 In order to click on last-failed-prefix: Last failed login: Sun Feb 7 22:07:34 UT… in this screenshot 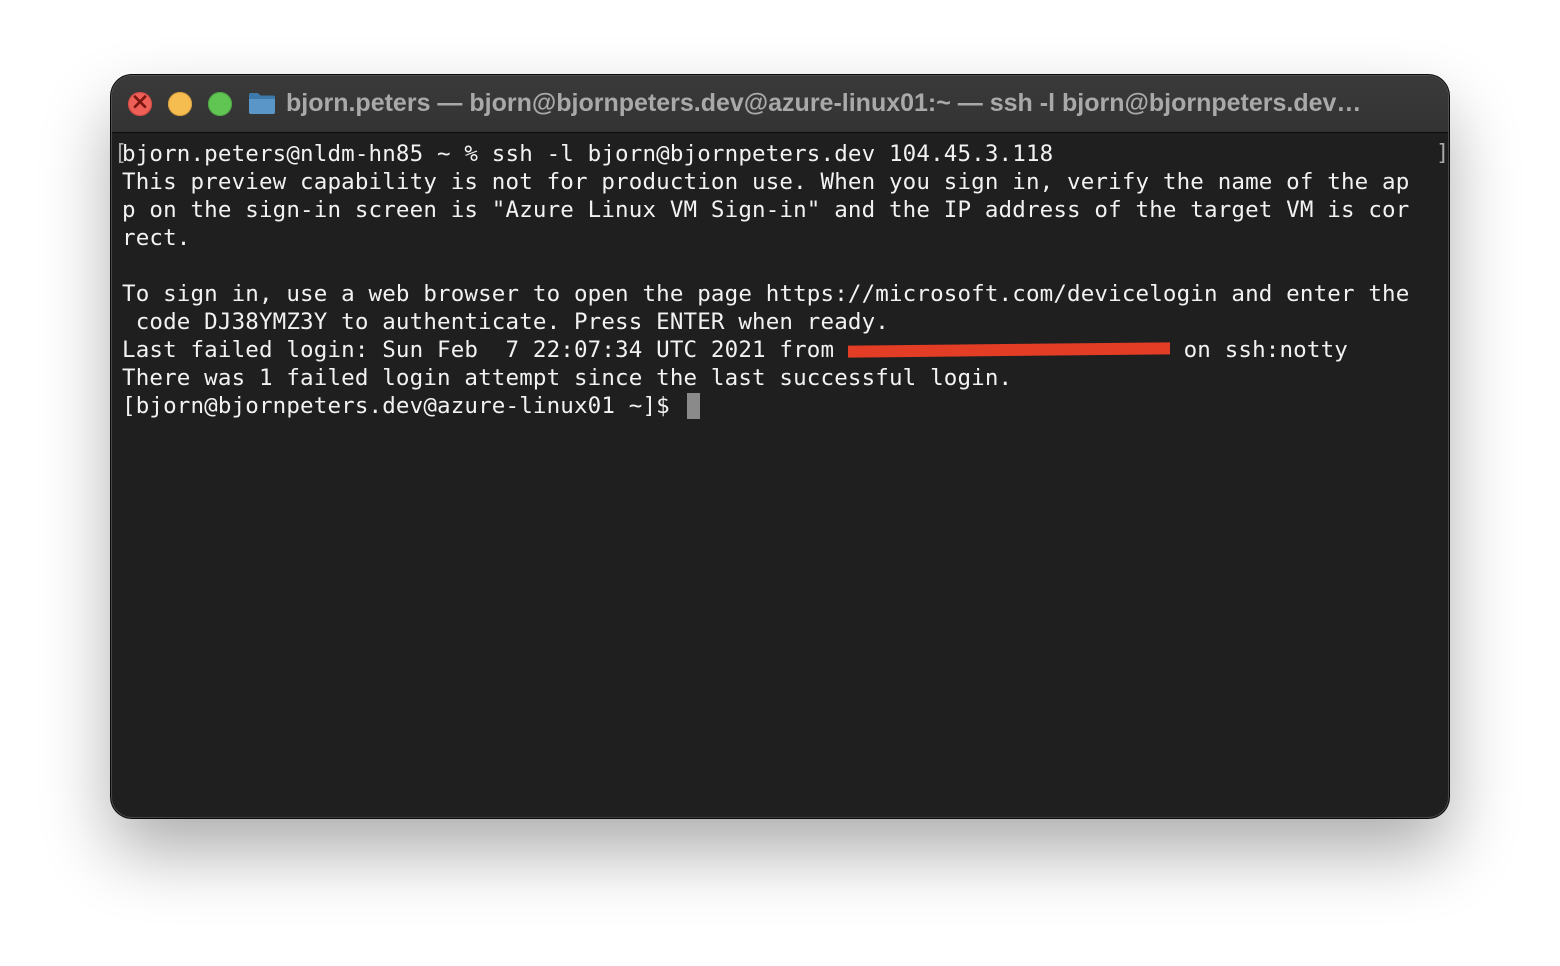, I will do `click(485, 350)`.